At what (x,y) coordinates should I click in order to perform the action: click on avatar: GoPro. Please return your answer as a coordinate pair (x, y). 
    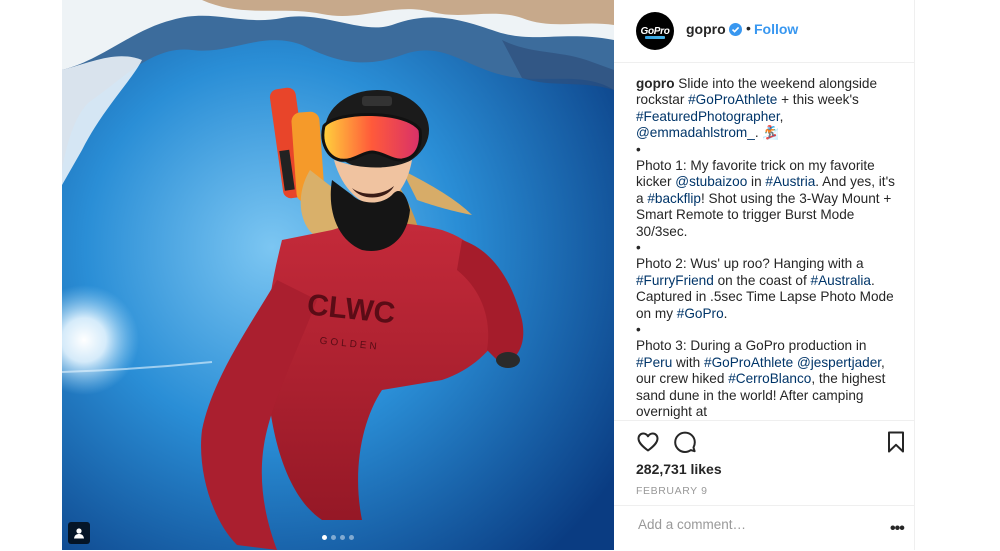
    Looking at the image, I should click on (655, 31).